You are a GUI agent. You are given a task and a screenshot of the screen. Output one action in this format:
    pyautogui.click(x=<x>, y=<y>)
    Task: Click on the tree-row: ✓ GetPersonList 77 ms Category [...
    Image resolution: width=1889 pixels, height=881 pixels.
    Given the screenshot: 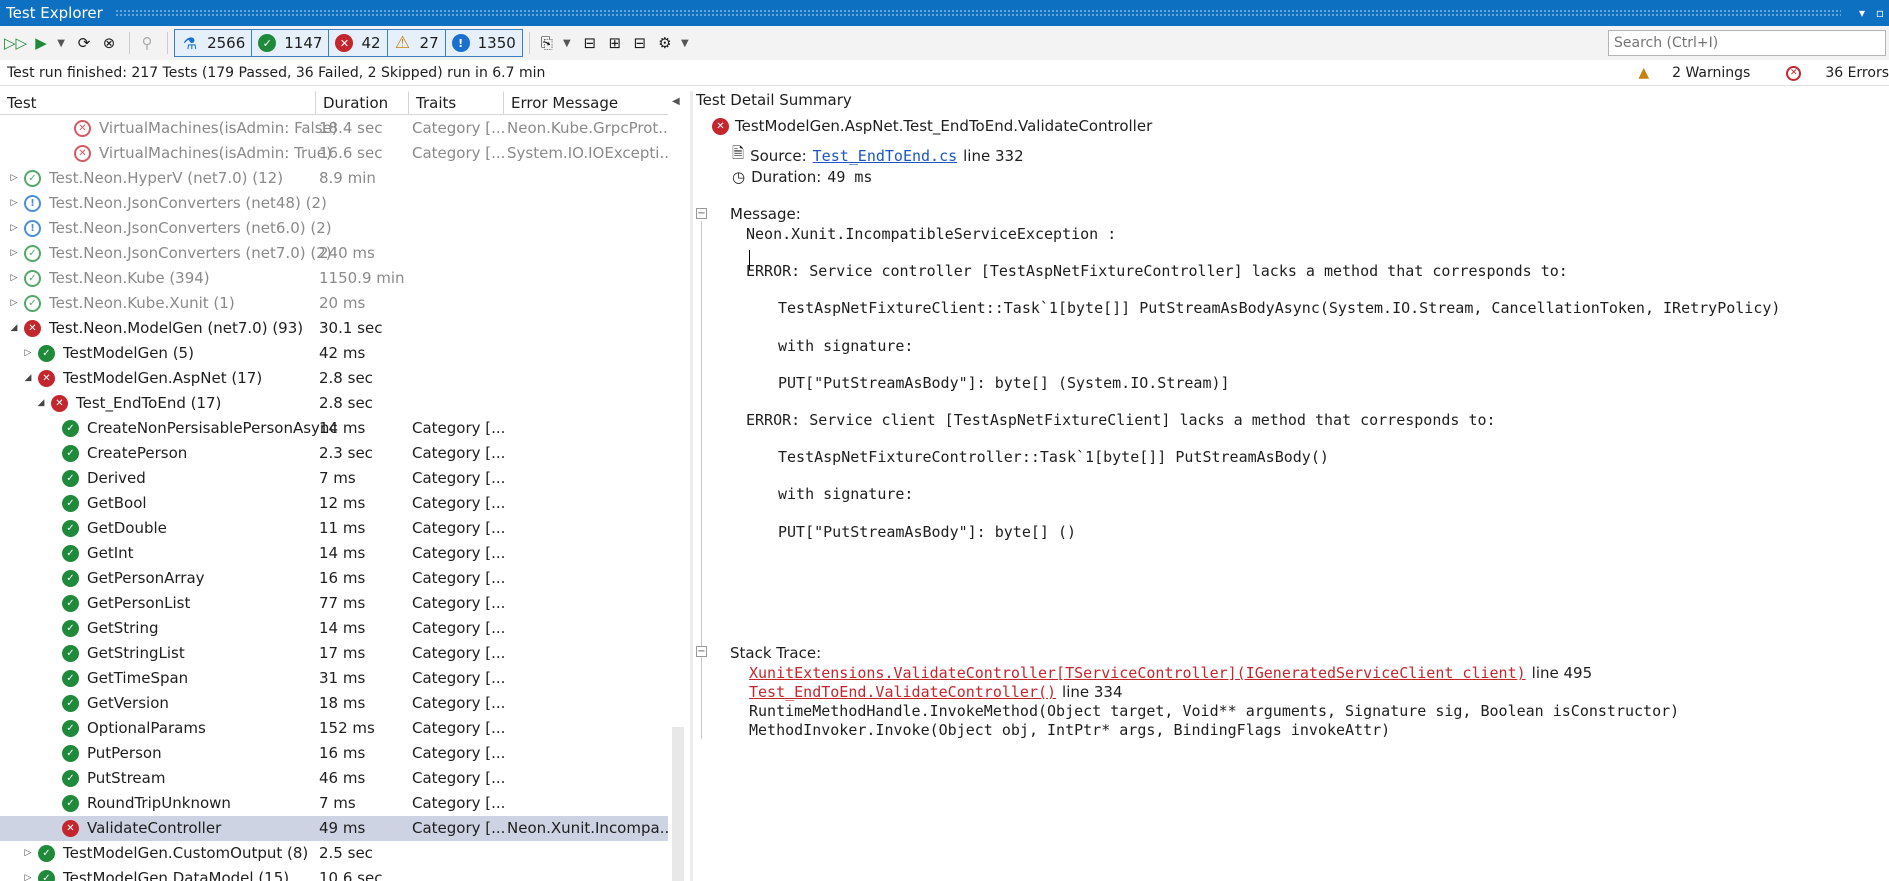 What is the action you would take?
    pyautogui.click(x=334, y=603)
    